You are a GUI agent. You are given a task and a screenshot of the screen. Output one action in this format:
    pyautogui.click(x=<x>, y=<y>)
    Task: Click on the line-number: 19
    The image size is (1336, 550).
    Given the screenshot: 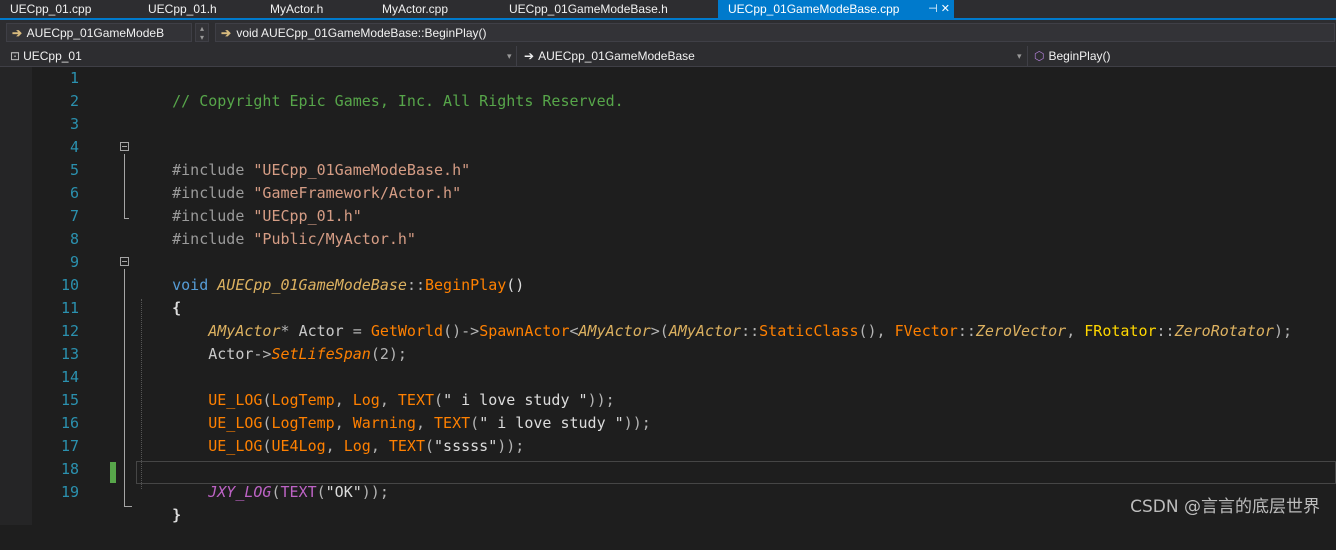 What is the action you would take?
    pyautogui.click(x=69, y=492)
    